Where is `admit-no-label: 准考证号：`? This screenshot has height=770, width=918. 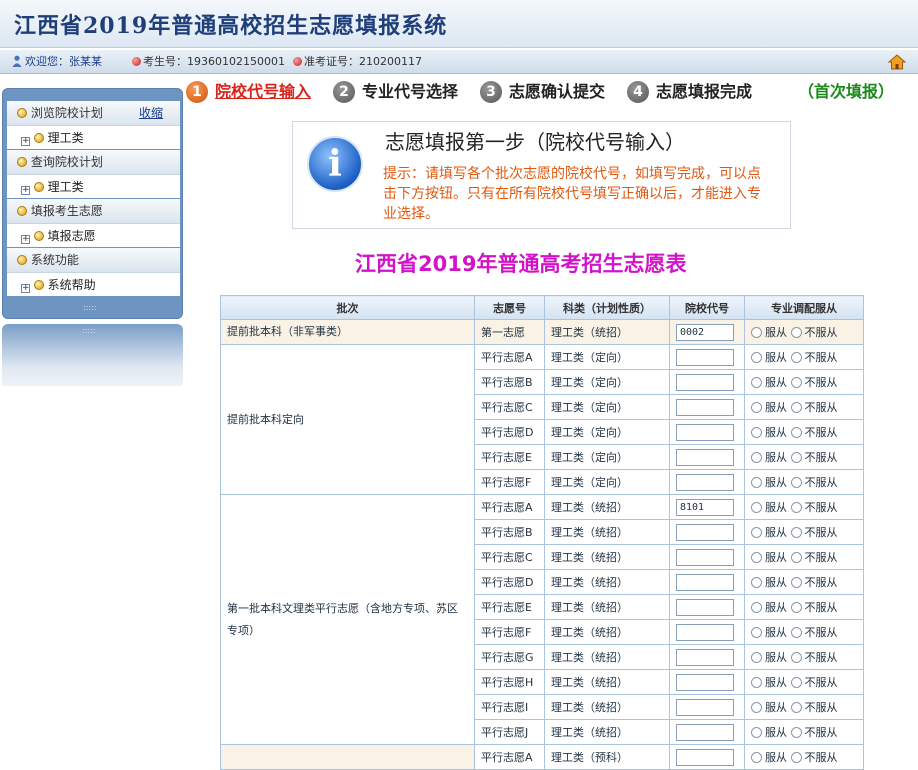 admit-no-label: 准考证号： is located at coordinates (331, 61).